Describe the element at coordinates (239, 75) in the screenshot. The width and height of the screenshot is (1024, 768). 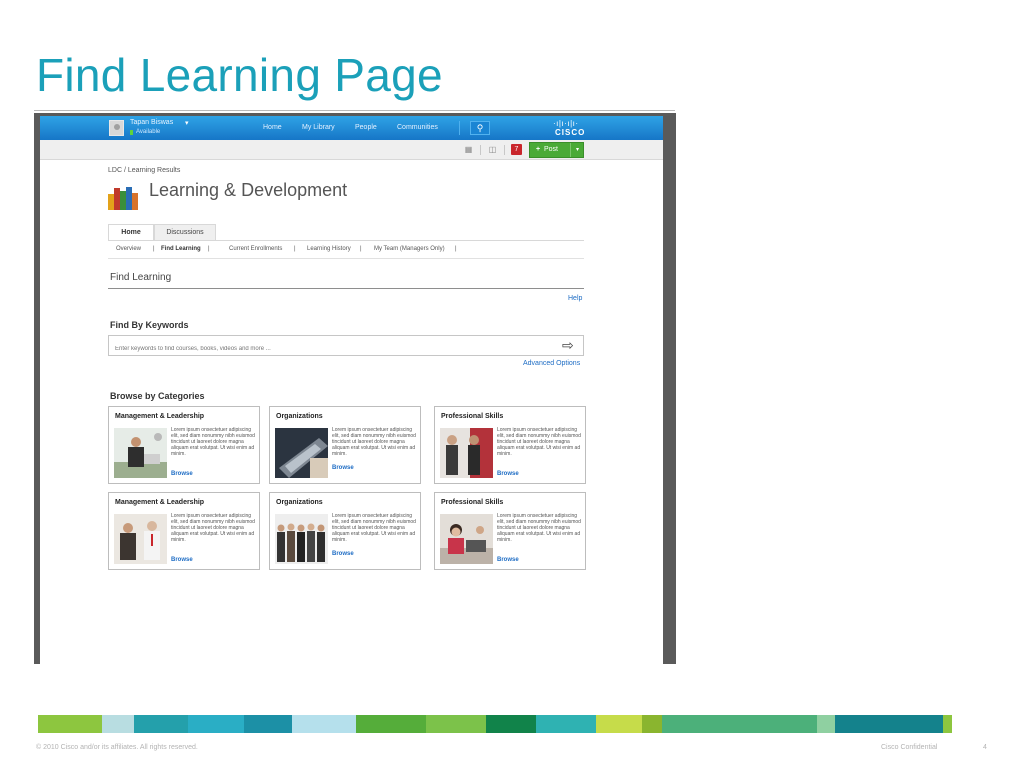
I see `slide-title: Find Learning Page` at that location.